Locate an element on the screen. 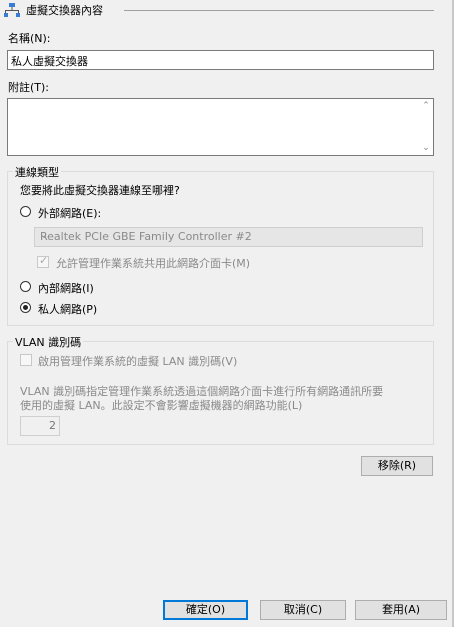 This screenshot has width=454, height=627. connection-question: 您要將此虛擬交換器連線至哪裡? is located at coordinates (100, 190).